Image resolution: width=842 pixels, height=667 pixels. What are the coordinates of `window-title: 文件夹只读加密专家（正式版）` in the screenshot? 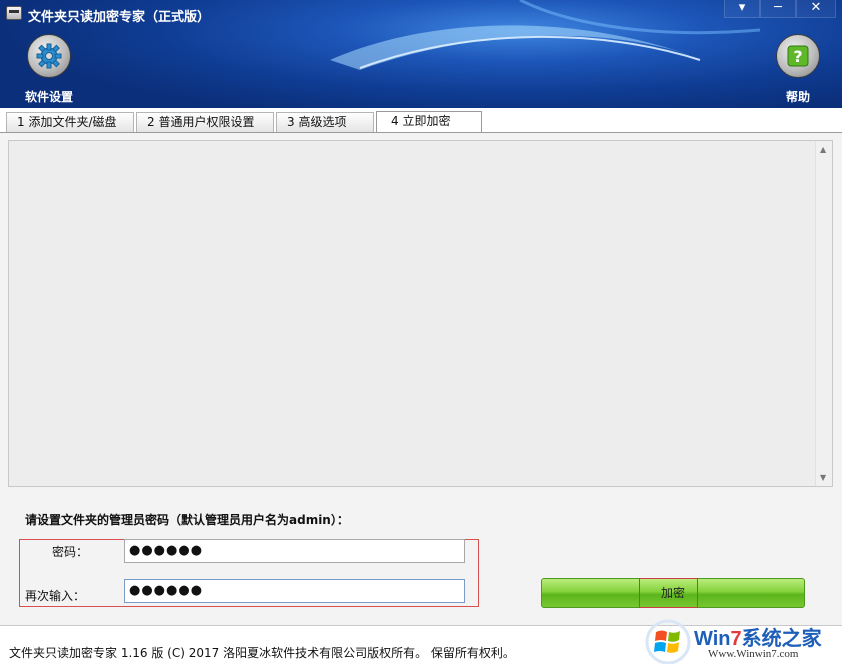 It's located at (119, 17).